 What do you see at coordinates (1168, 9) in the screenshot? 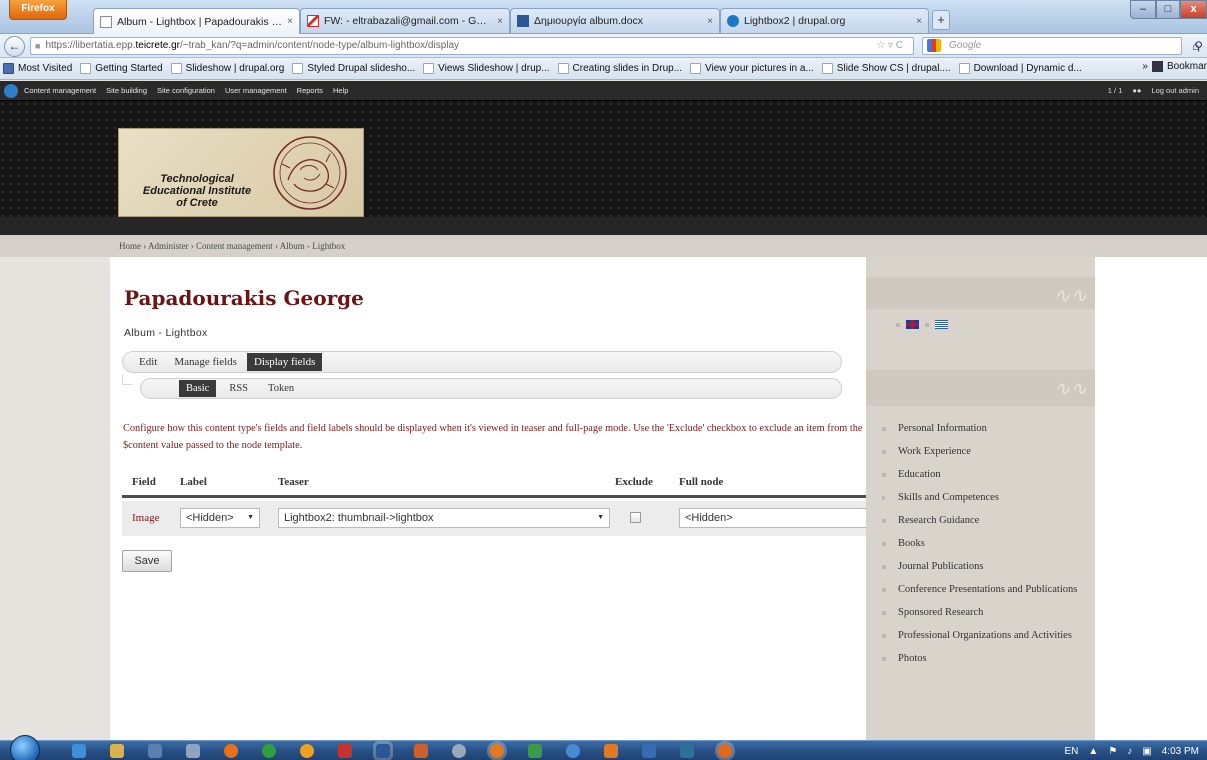
I see `maximize-button: □` at bounding box center [1168, 9].